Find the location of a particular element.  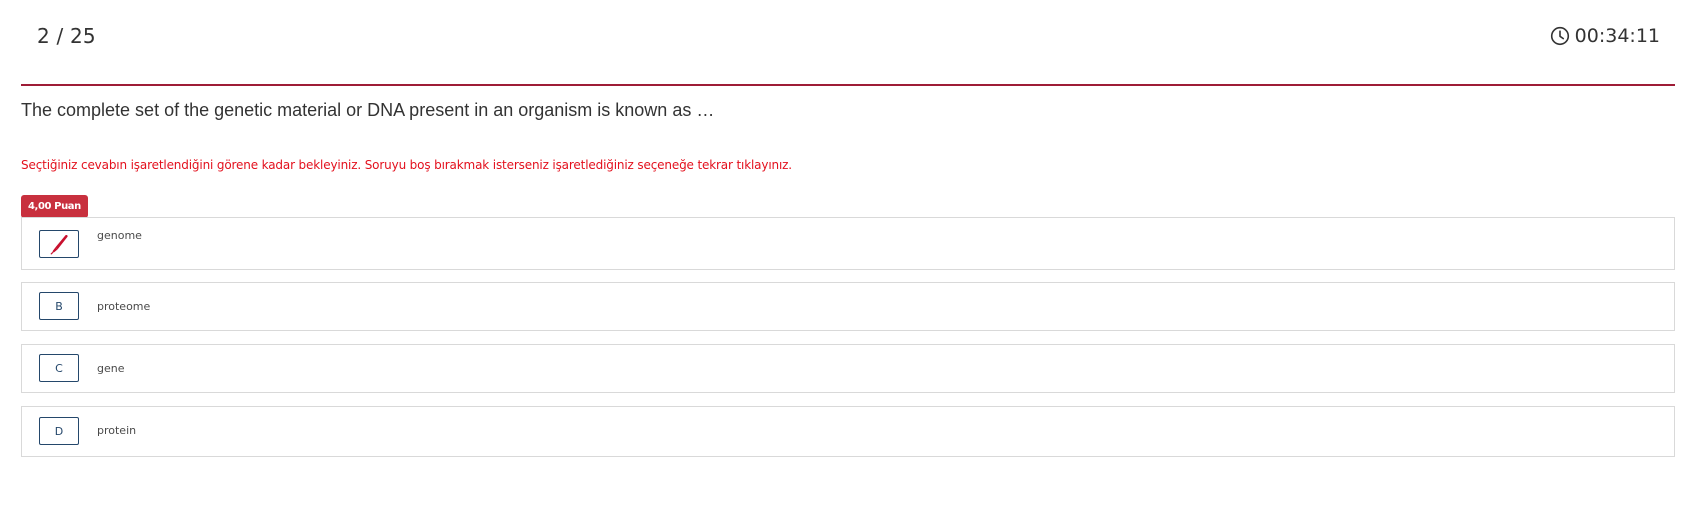

timer: 00:34:11 is located at coordinates (1605, 36).